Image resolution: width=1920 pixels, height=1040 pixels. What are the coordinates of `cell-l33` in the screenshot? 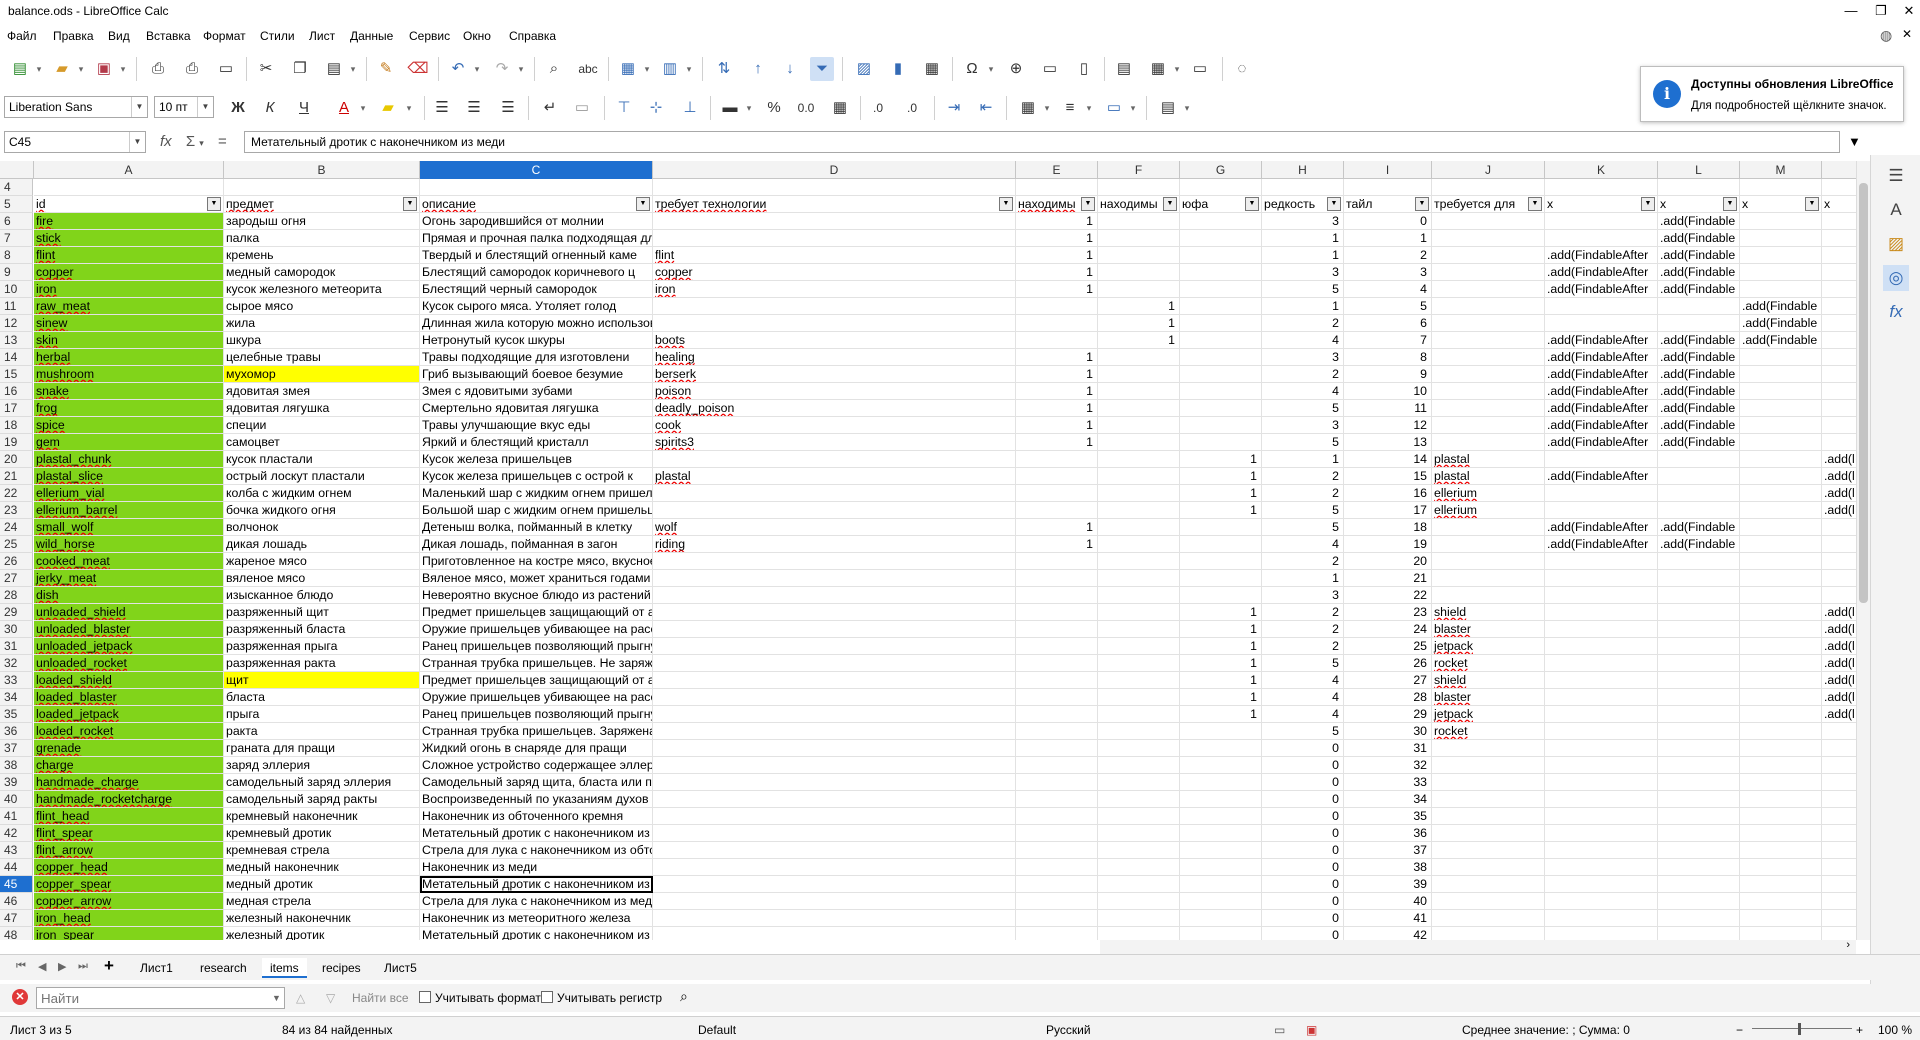 It's located at (1699, 680).